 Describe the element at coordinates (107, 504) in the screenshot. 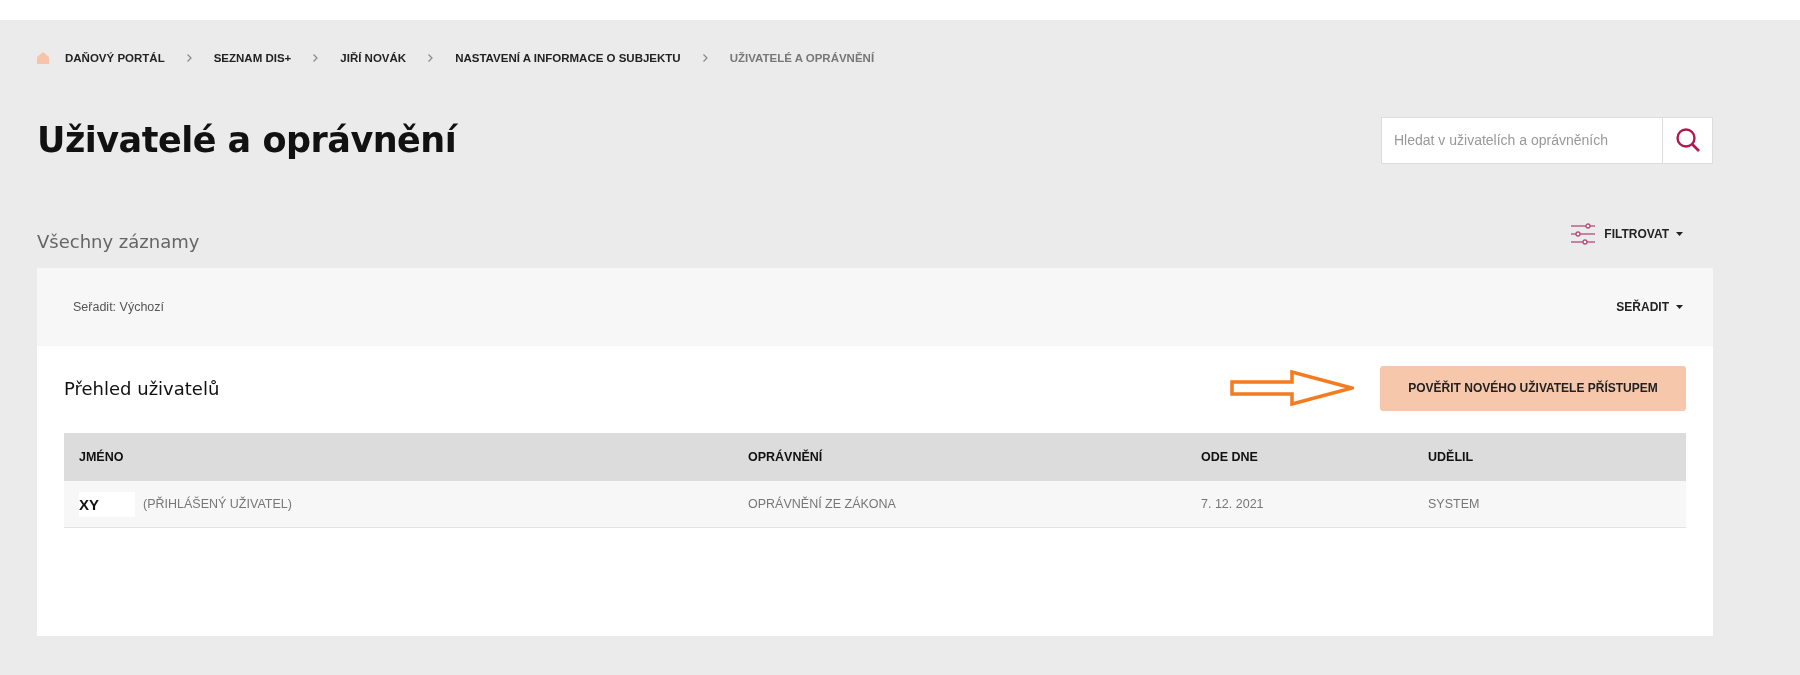

I see `user-name: XY` at that location.